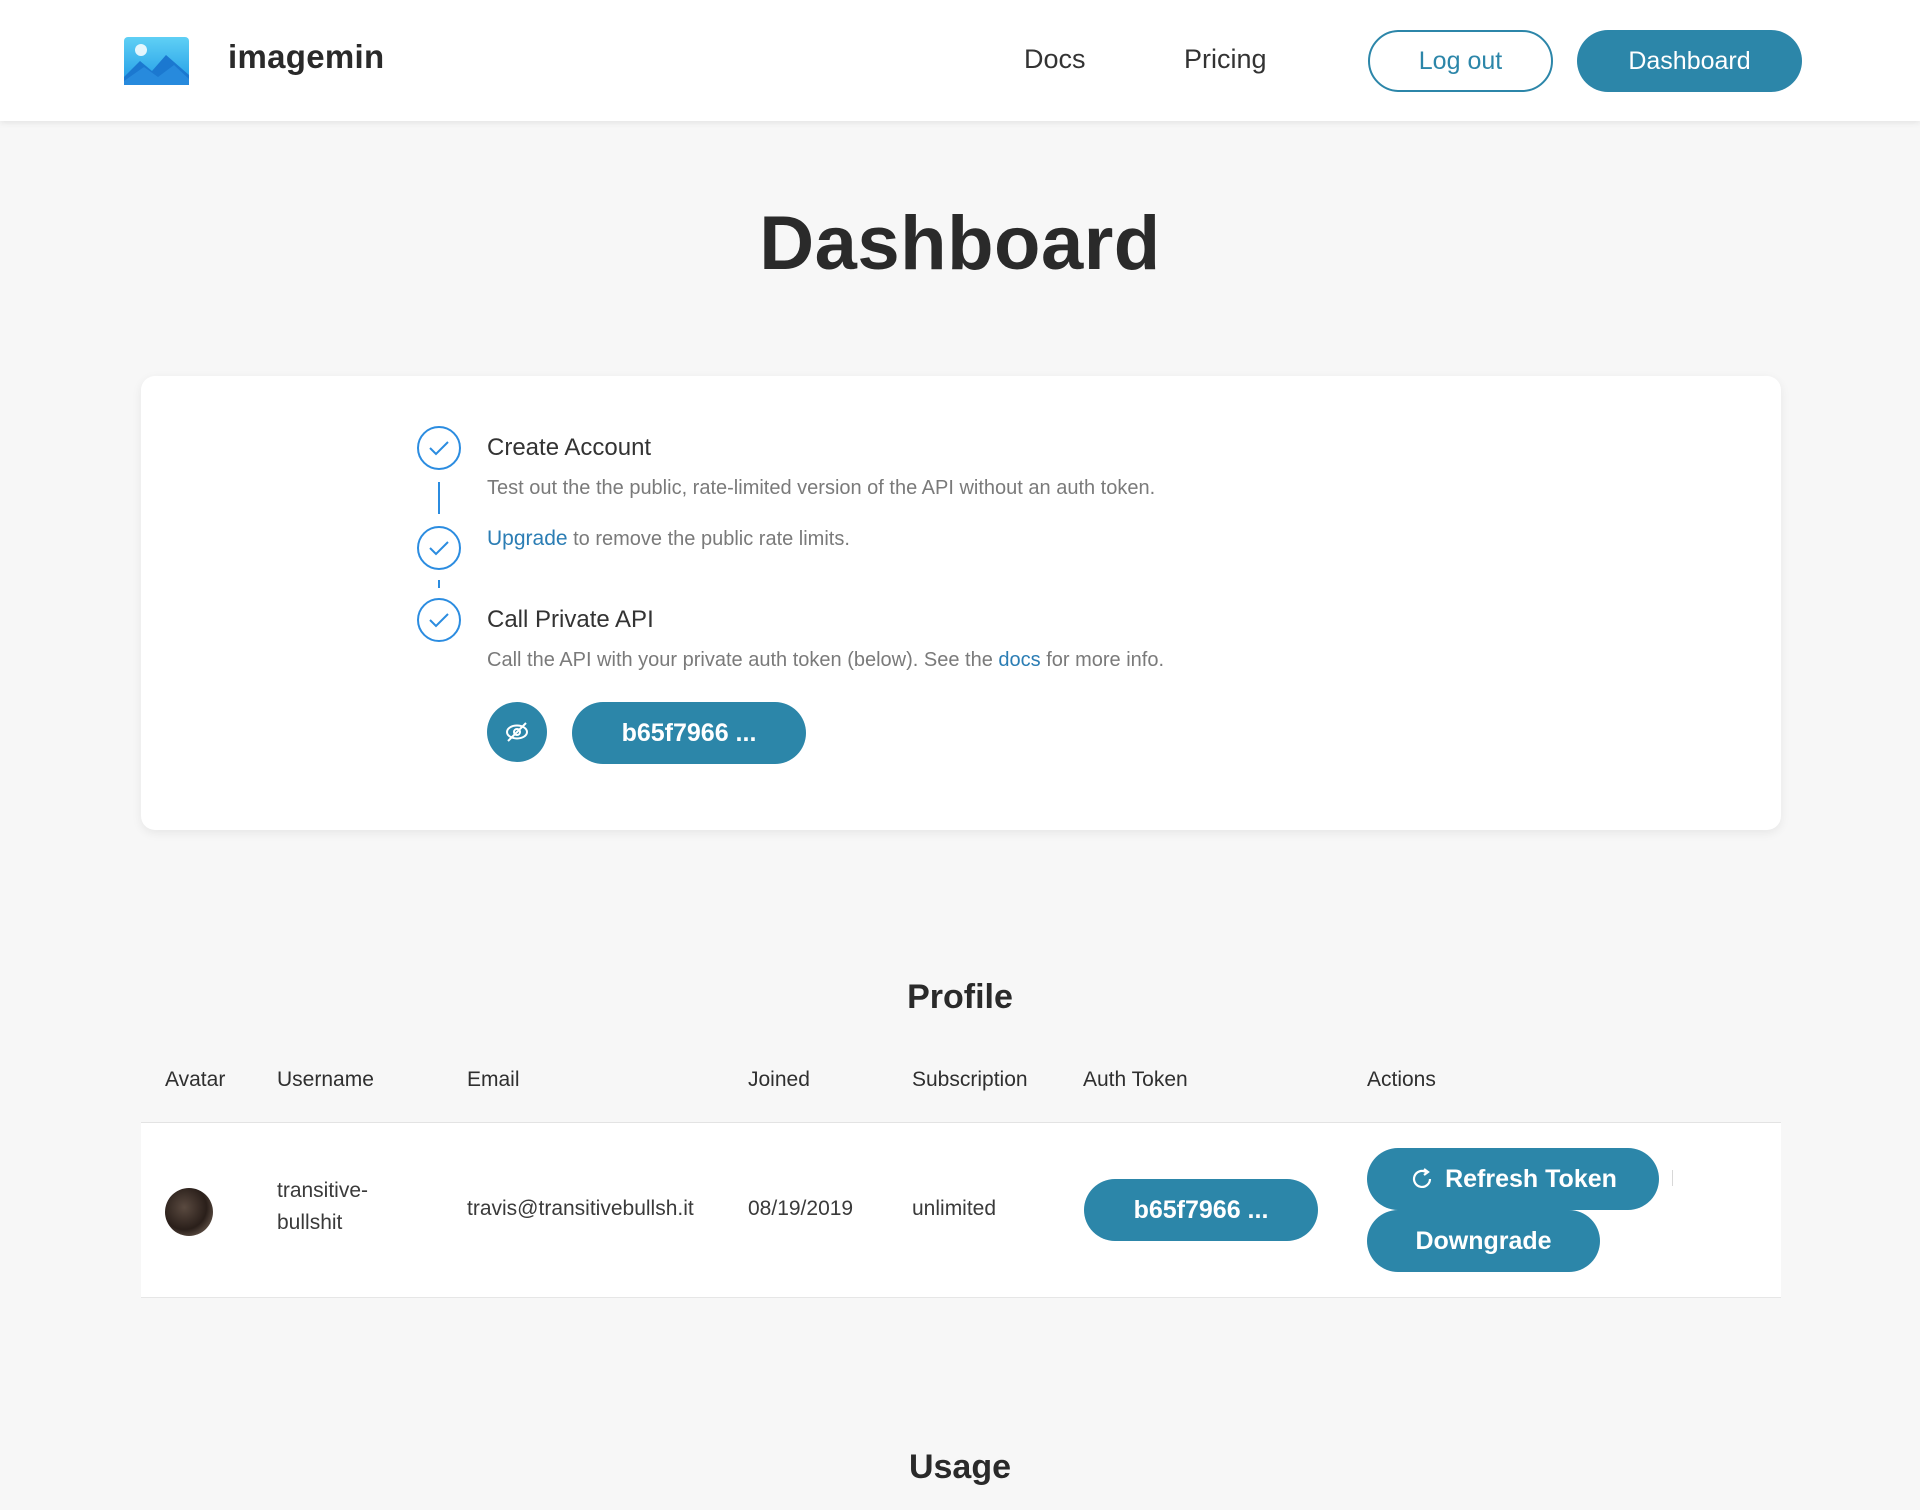 Image resolution: width=1920 pixels, height=1510 pixels. I want to click on username-cell: transitive- bullshit, so click(322, 1207).